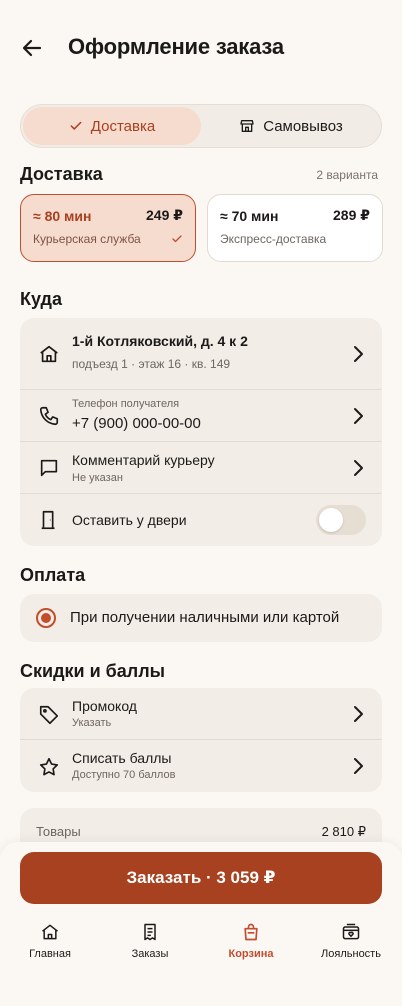 This screenshot has height=1006, width=402. What do you see at coordinates (93, 671) in the screenshot?
I see `discounts-section-title: Скидки и баллы` at bounding box center [93, 671].